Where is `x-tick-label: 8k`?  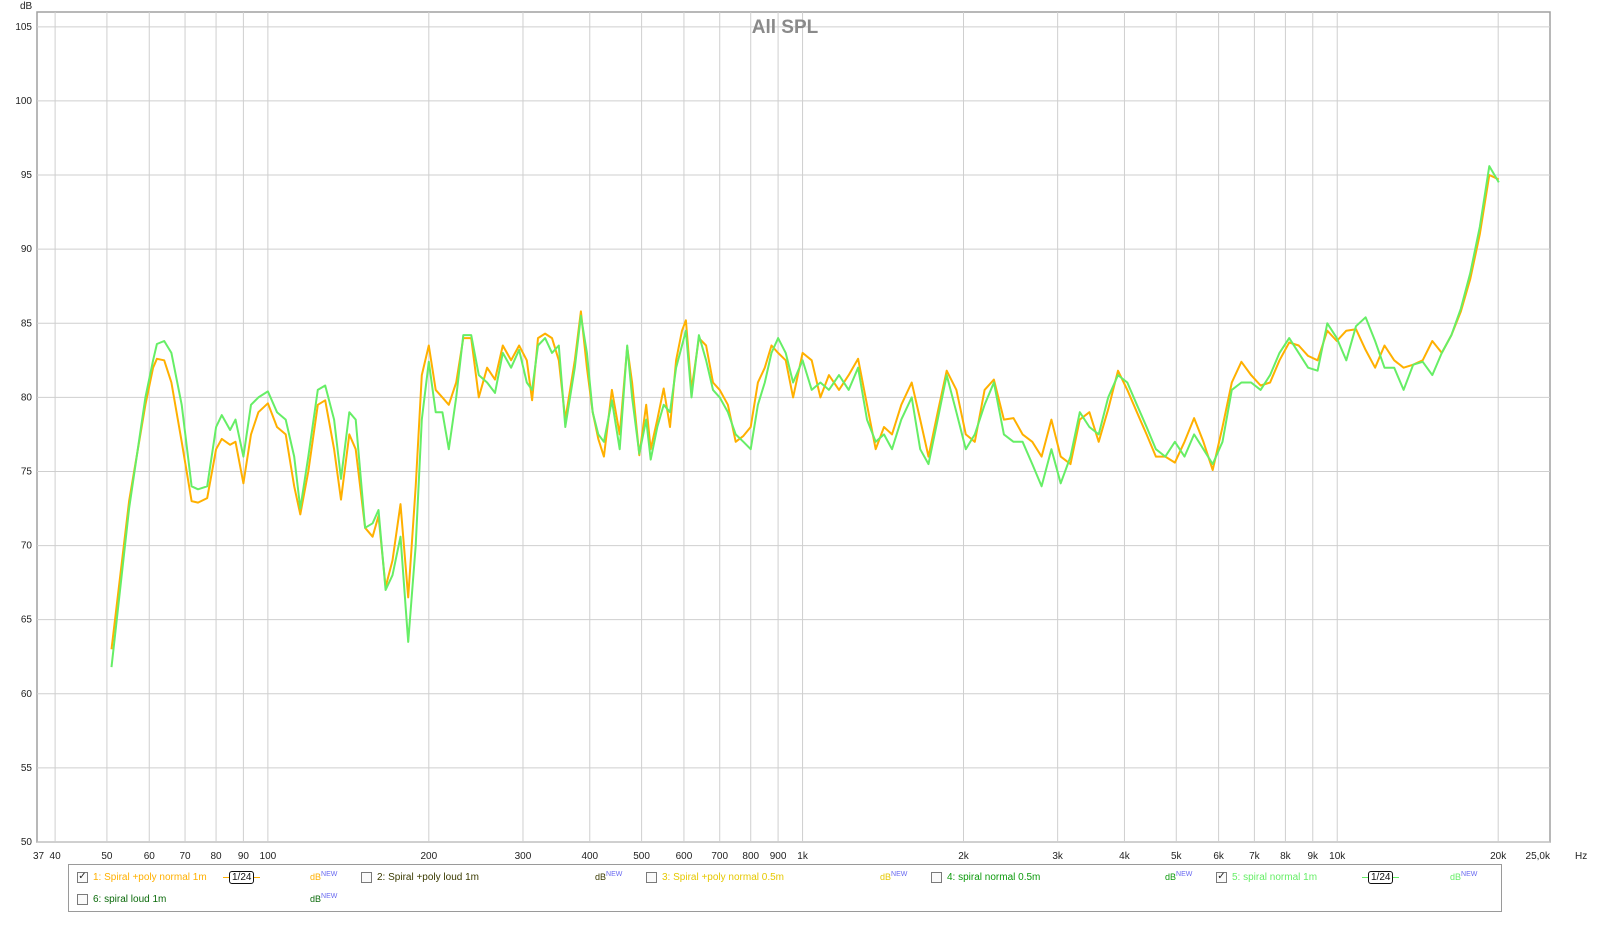 x-tick-label: 8k is located at coordinates (1286, 856).